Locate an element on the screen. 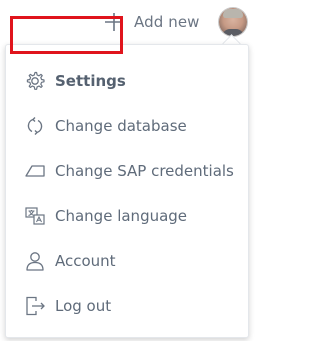 This screenshot has height=341, width=320. menu-item-change-language: Change language is located at coordinates (127, 216).